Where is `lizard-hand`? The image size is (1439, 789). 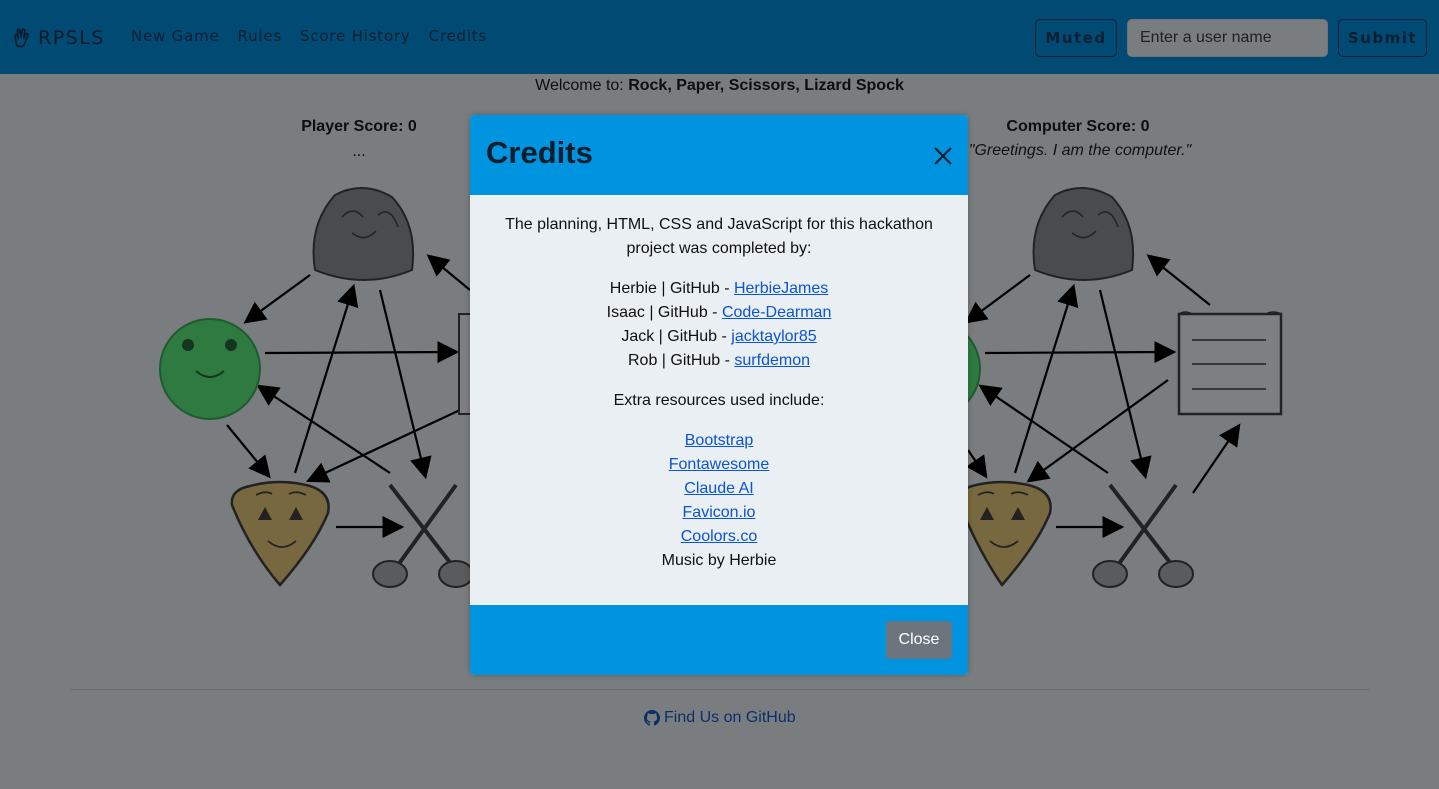
lizard-hand is located at coordinates (210, 369).